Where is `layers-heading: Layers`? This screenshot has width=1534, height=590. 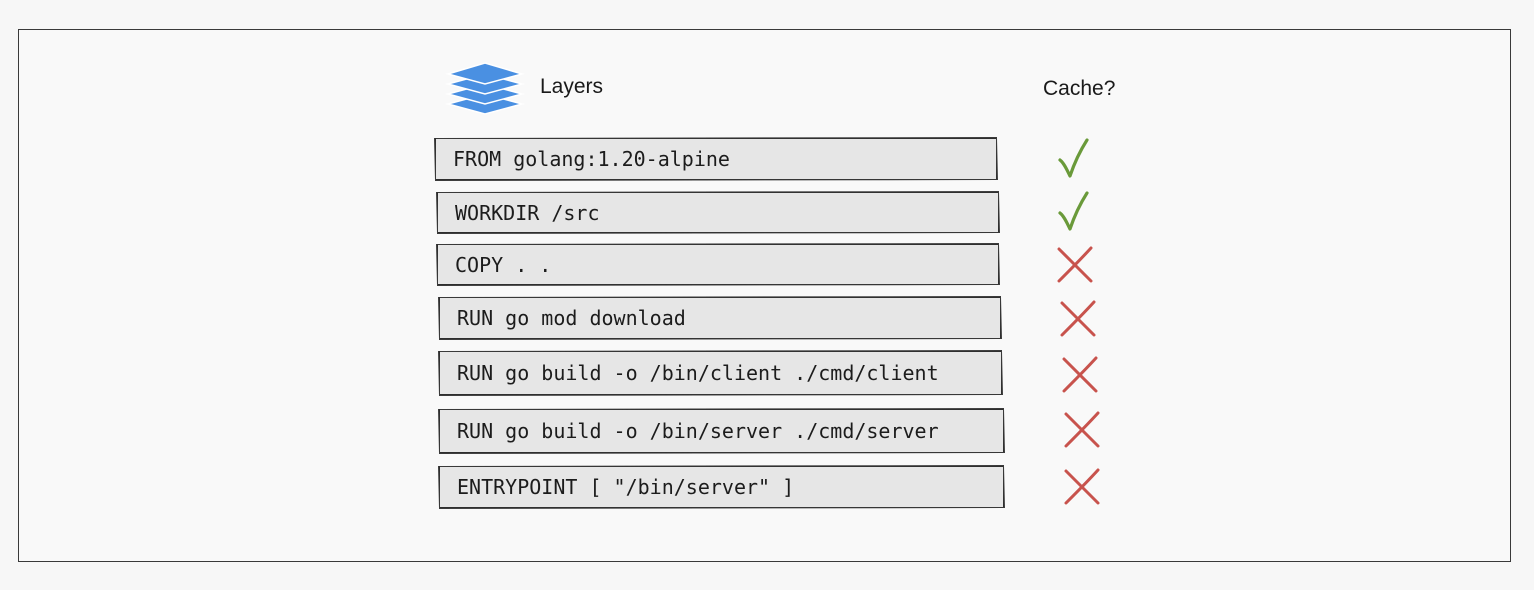 layers-heading: Layers is located at coordinates (572, 86).